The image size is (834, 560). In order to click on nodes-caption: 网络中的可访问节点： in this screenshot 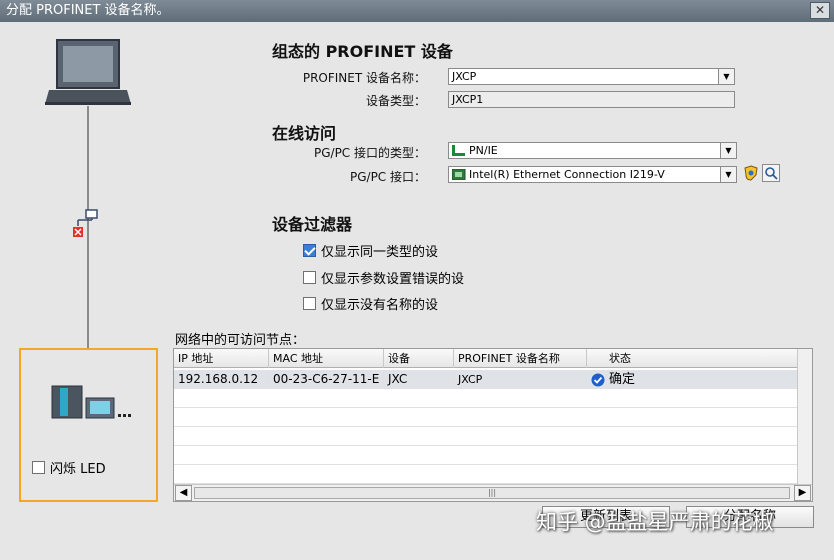, I will do `click(240, 340)`.